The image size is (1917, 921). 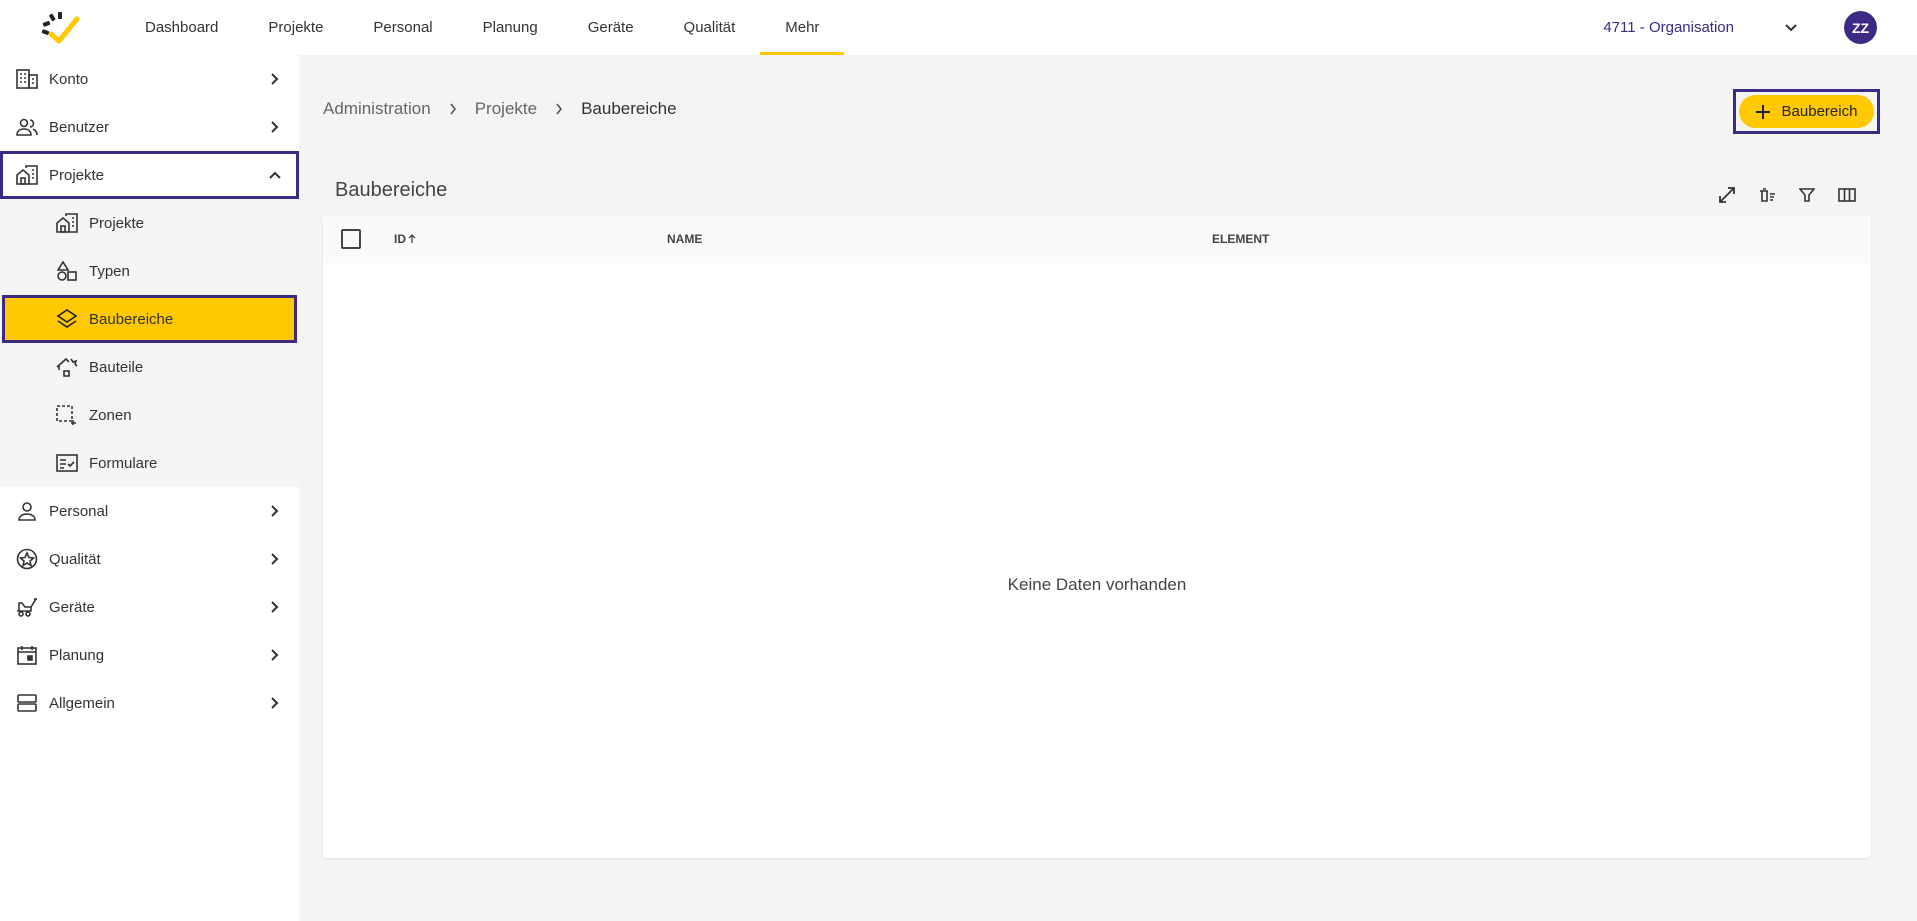 I want to click on sidebar-item-personal: Personal, so click(x=149, y=511).